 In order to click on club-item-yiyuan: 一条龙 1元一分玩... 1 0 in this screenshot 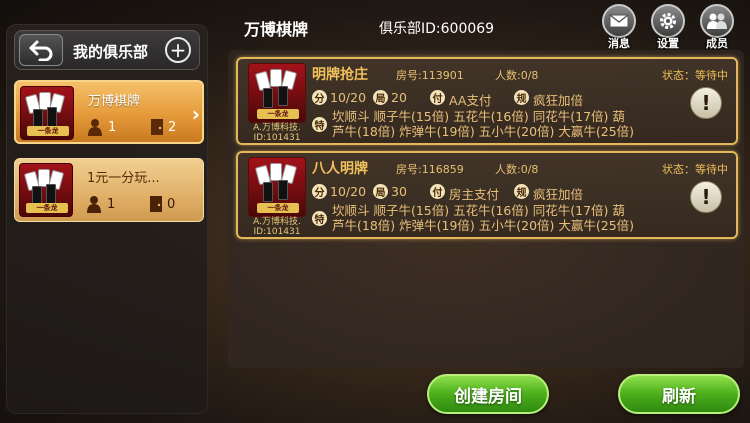, I will do `click(109, 190)`.